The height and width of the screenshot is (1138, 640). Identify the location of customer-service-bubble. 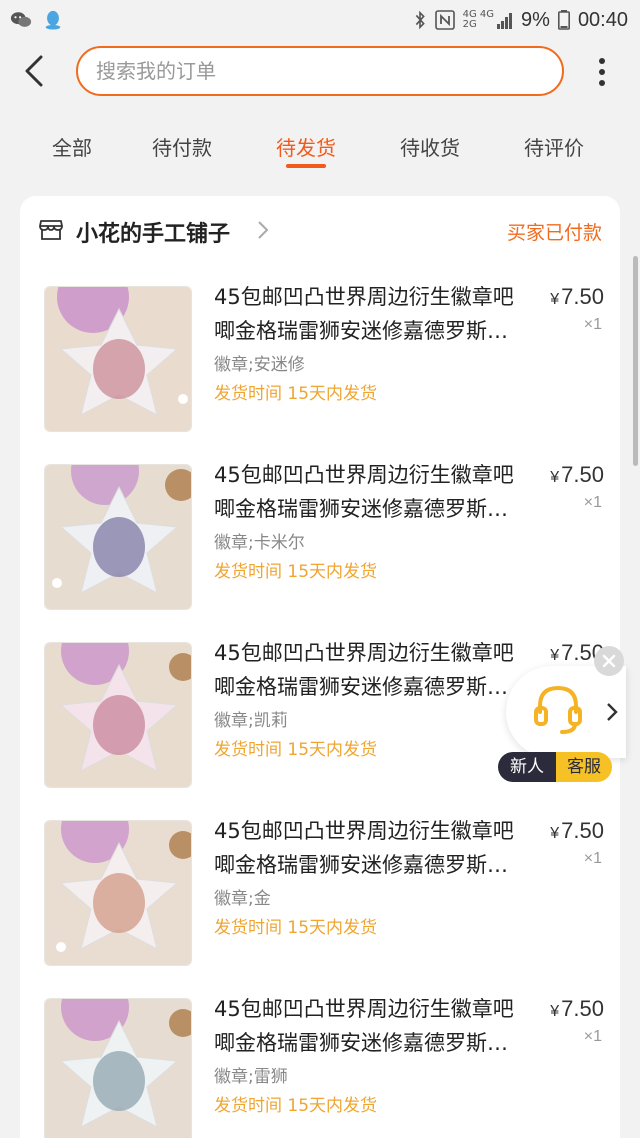
(566, 712).